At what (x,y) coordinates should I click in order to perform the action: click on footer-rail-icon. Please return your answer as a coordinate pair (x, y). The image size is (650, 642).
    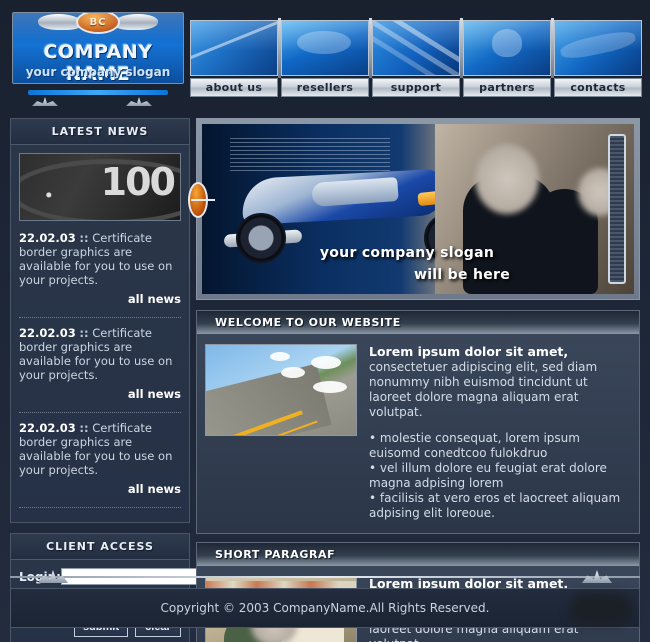
    Looking at the image, I should click on (325, 577).